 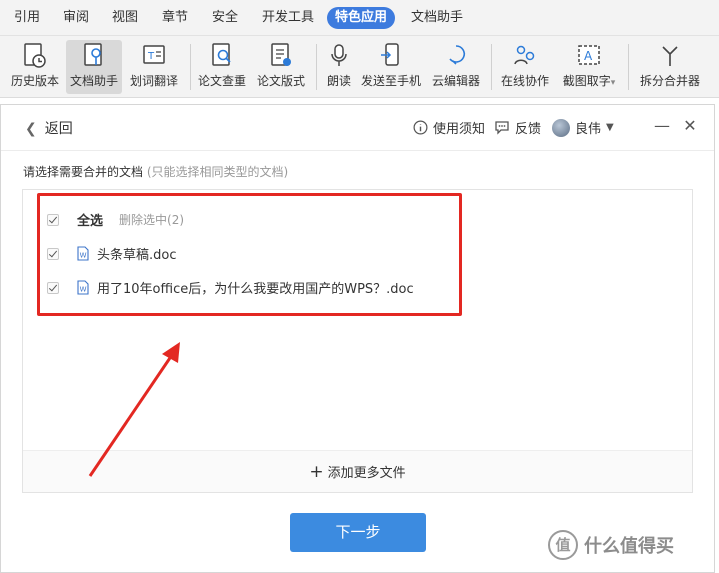 What do you see at coordinates (339, 55) in the screenshot?
I see `microphone-icon` at bounding box center [339, 55].